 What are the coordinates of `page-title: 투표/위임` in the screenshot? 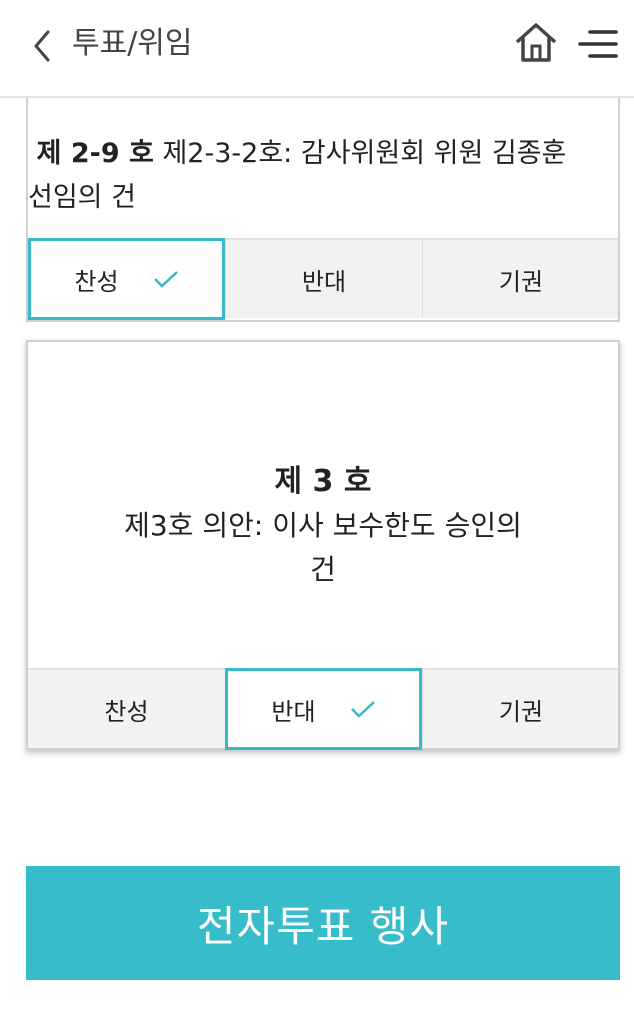 It's located at (132, 43).